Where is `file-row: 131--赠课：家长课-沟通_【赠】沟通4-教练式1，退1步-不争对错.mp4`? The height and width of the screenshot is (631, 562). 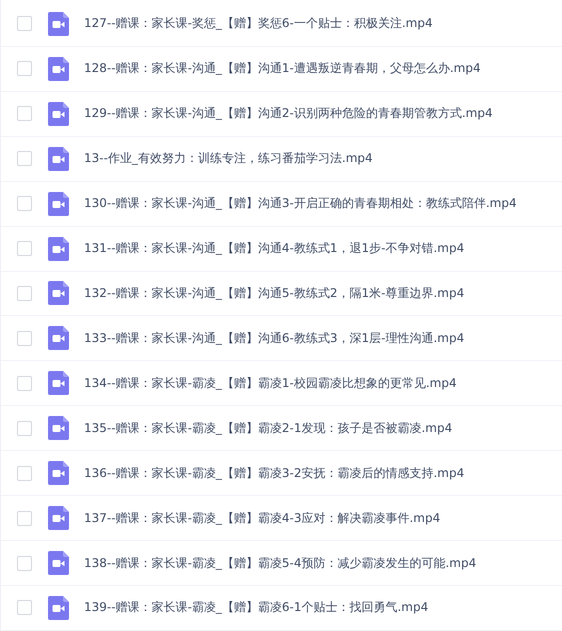
file-row: 131--赠课：家长课-沟通_【赠】沟通4-教练式1，退1步-不争对错.mp4 is located at coordinates (281, 249).